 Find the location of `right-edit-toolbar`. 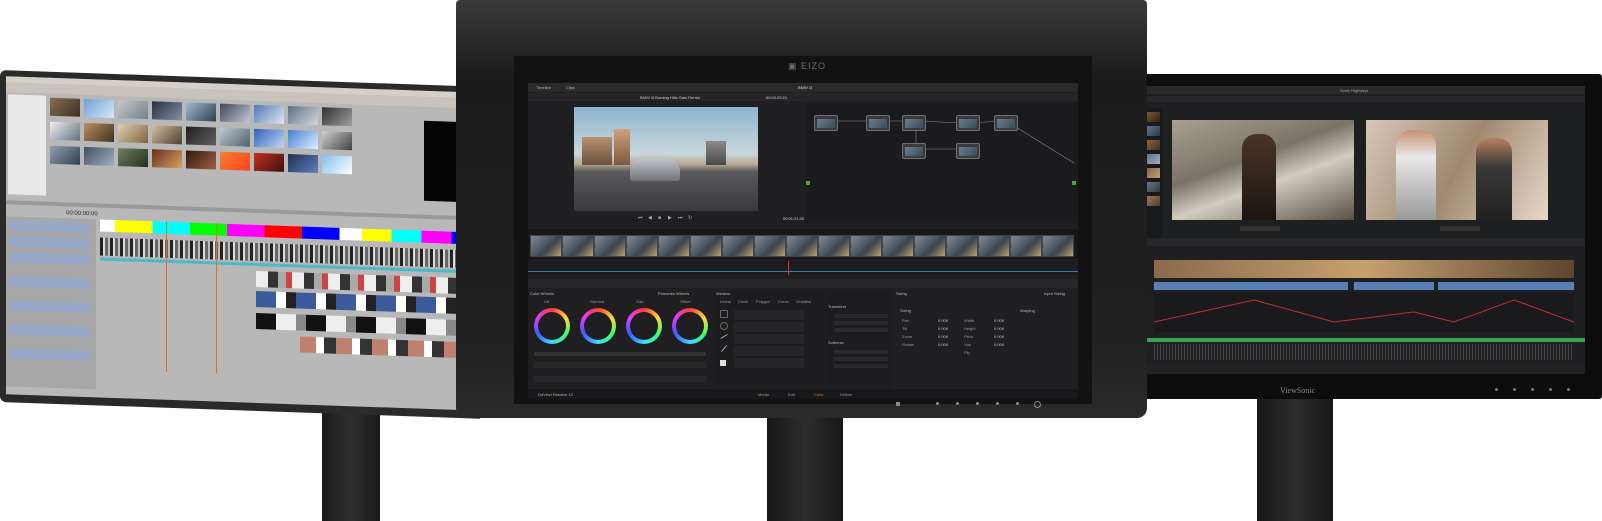

right-edit-toolbar is located at coordinates (1362, 242).